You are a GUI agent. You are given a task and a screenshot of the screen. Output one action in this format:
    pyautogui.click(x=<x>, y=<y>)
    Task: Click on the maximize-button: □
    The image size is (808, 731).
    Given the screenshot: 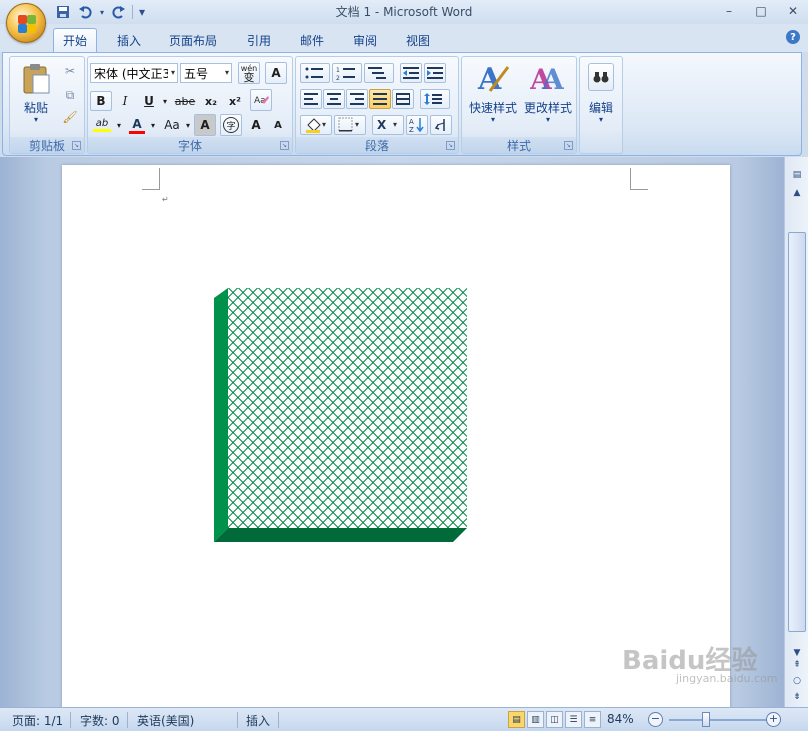 What is the action you would take?
    pyautogui.click(x=761, y=11)
    